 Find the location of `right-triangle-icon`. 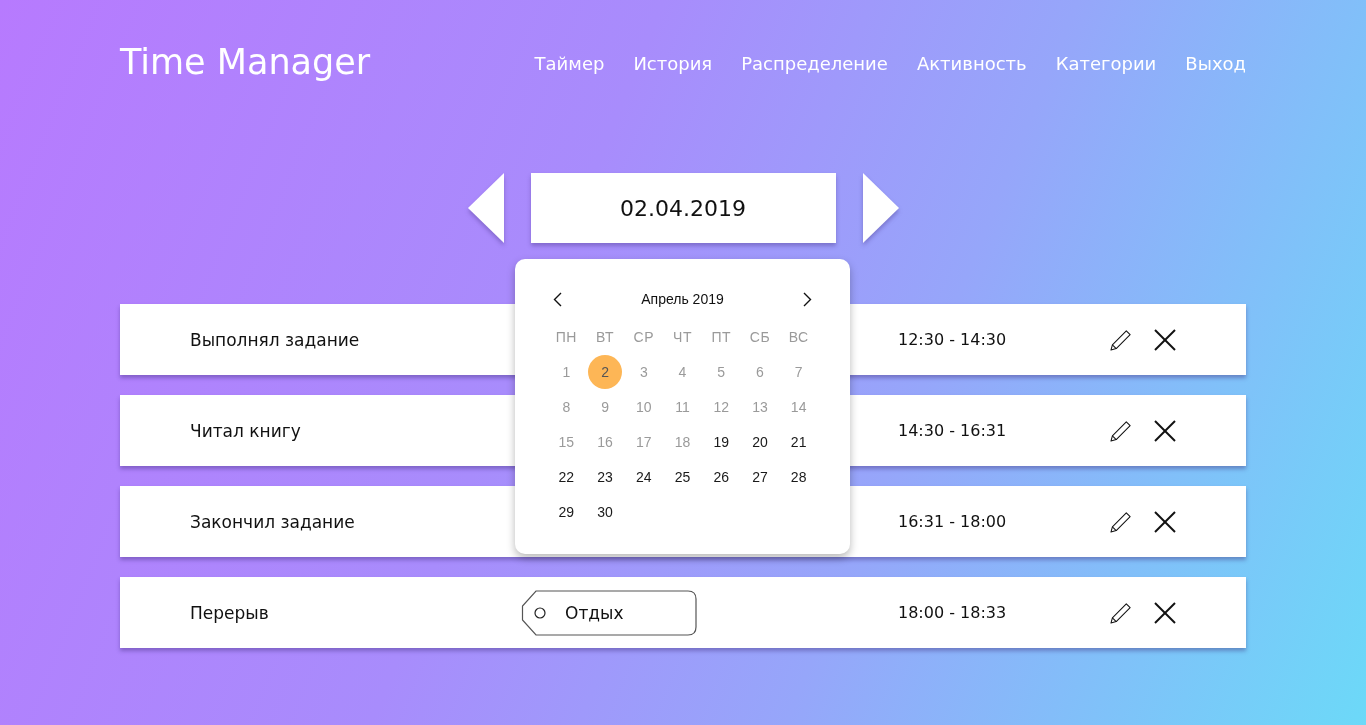

right-triangle-icon is located at coordinates (880, 208).